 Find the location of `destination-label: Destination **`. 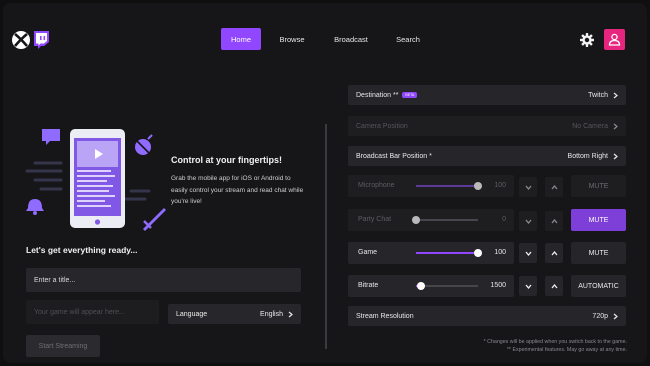

destination-label: Destination ** is located at coordinates (377, 95).